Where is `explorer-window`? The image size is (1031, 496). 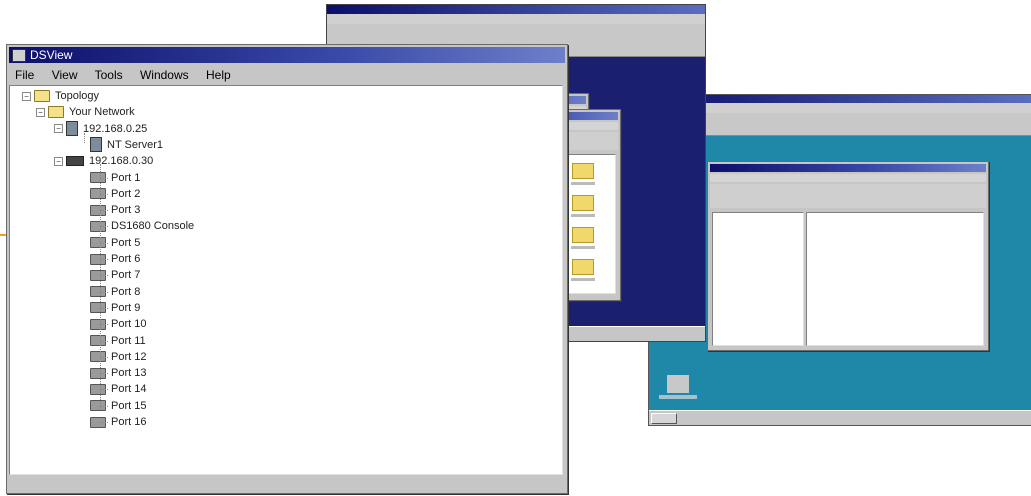 explorer-window is located at coordinates (848, 256).